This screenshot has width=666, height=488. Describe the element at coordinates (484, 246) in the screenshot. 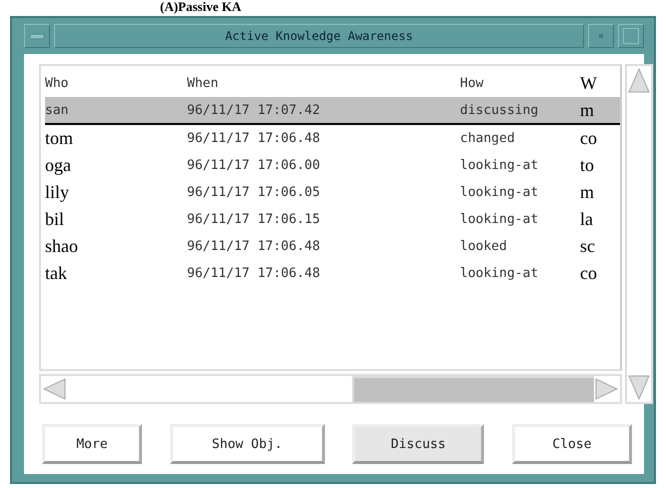

I see `table-cell-text: looked` at that location.